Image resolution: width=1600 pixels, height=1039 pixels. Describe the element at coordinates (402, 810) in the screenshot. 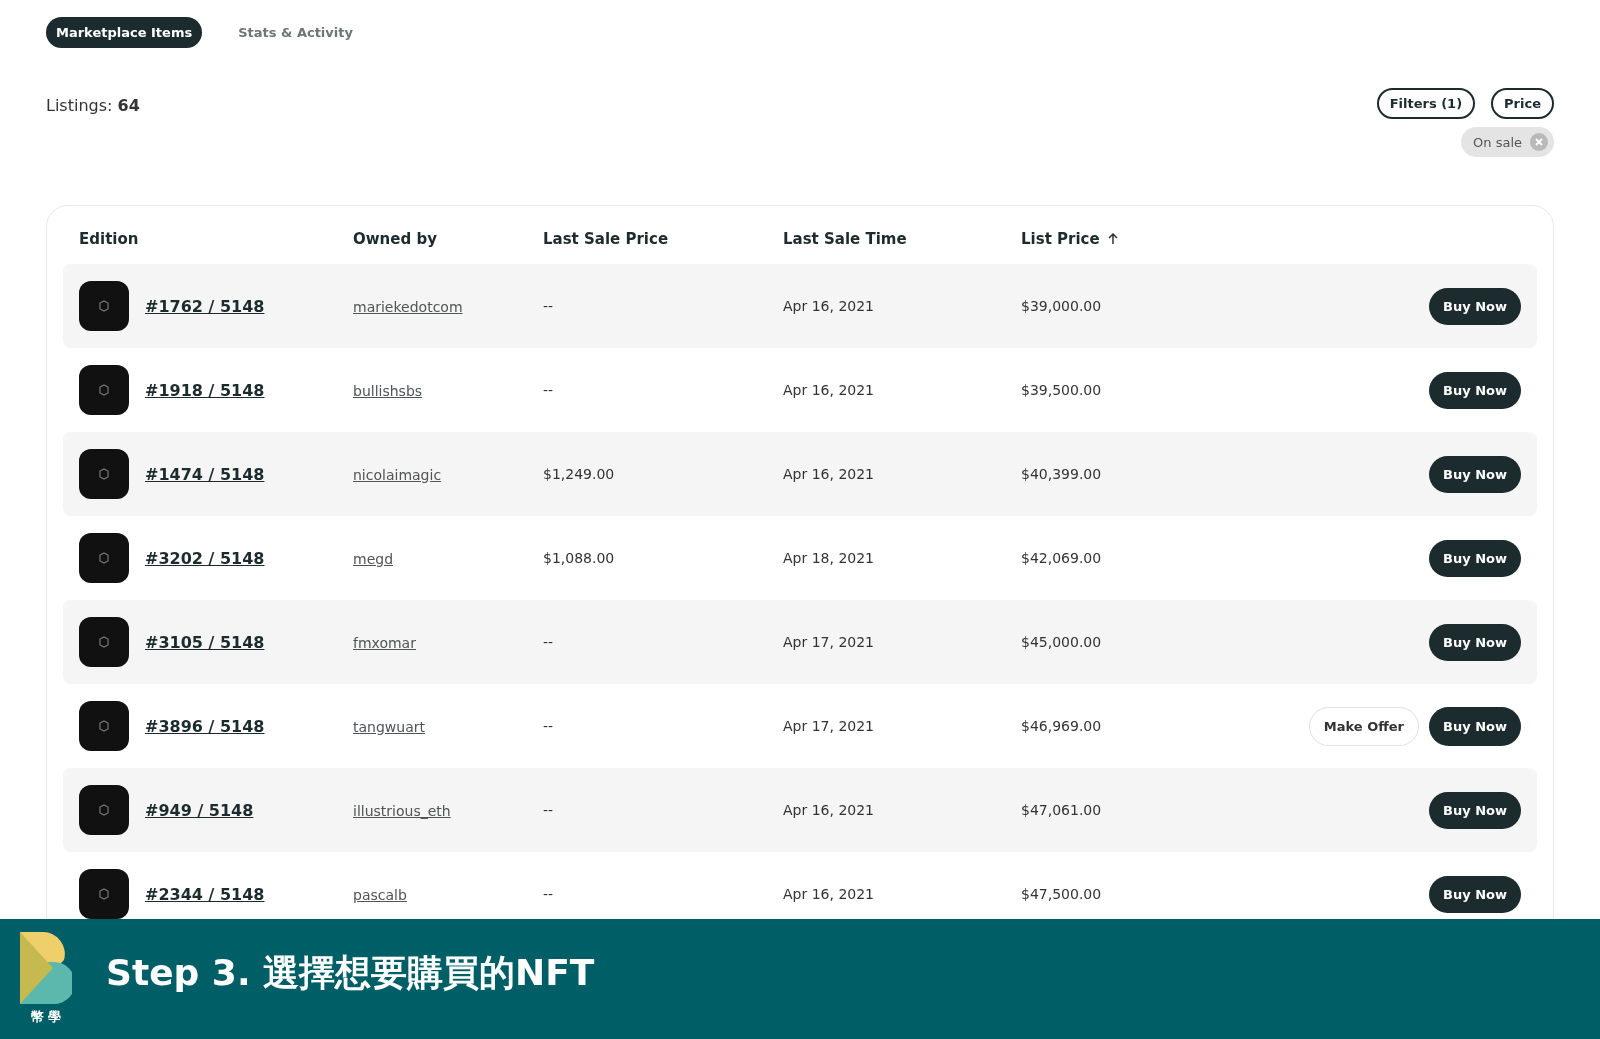

I see `owner-link: illustrious_eth` at that location.